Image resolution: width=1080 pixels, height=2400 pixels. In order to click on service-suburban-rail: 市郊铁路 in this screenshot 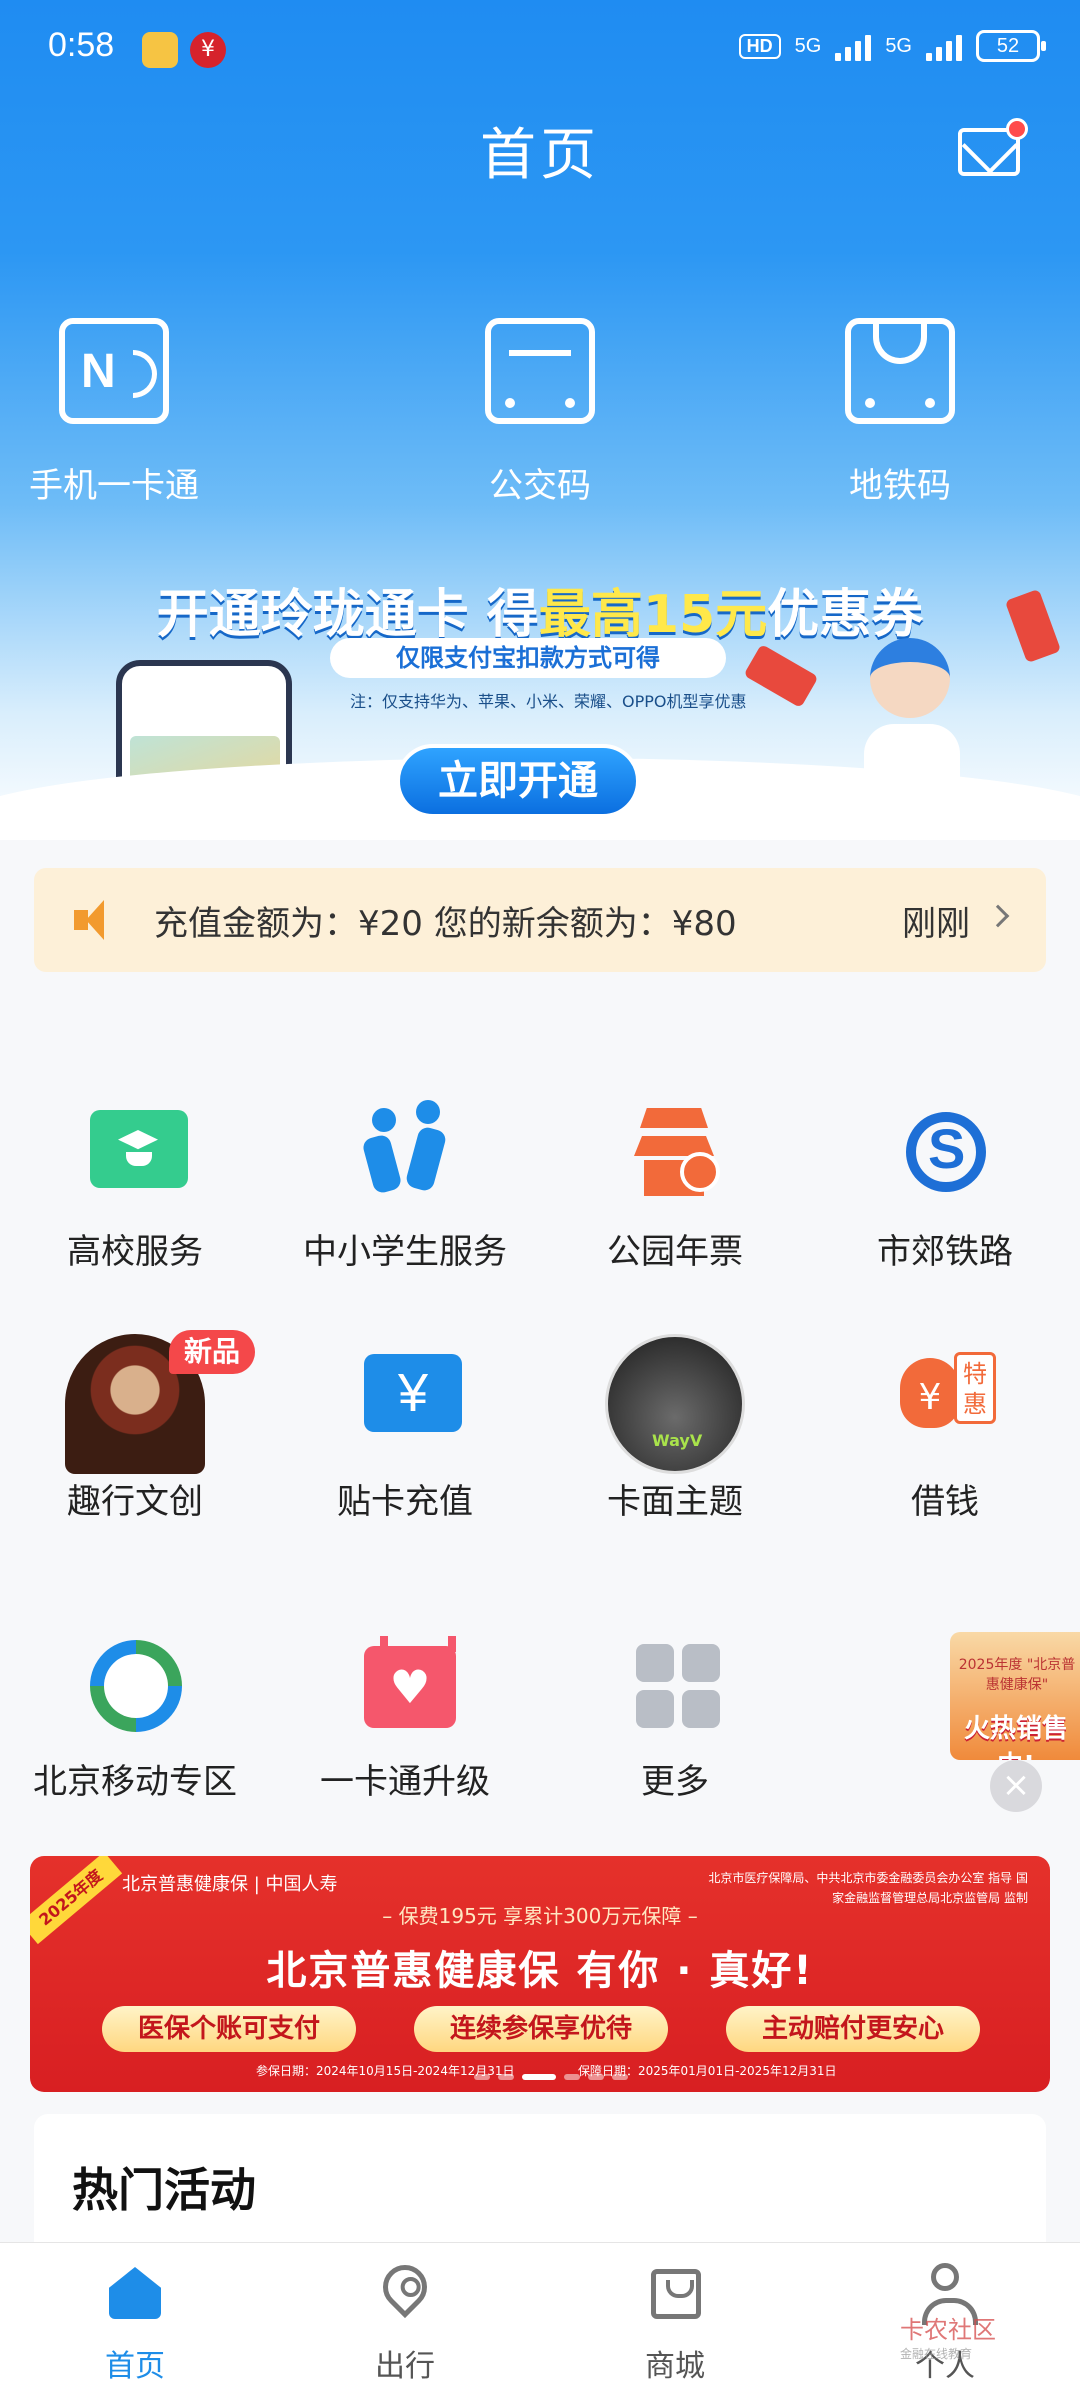, I will do `click(945, 1186)`.